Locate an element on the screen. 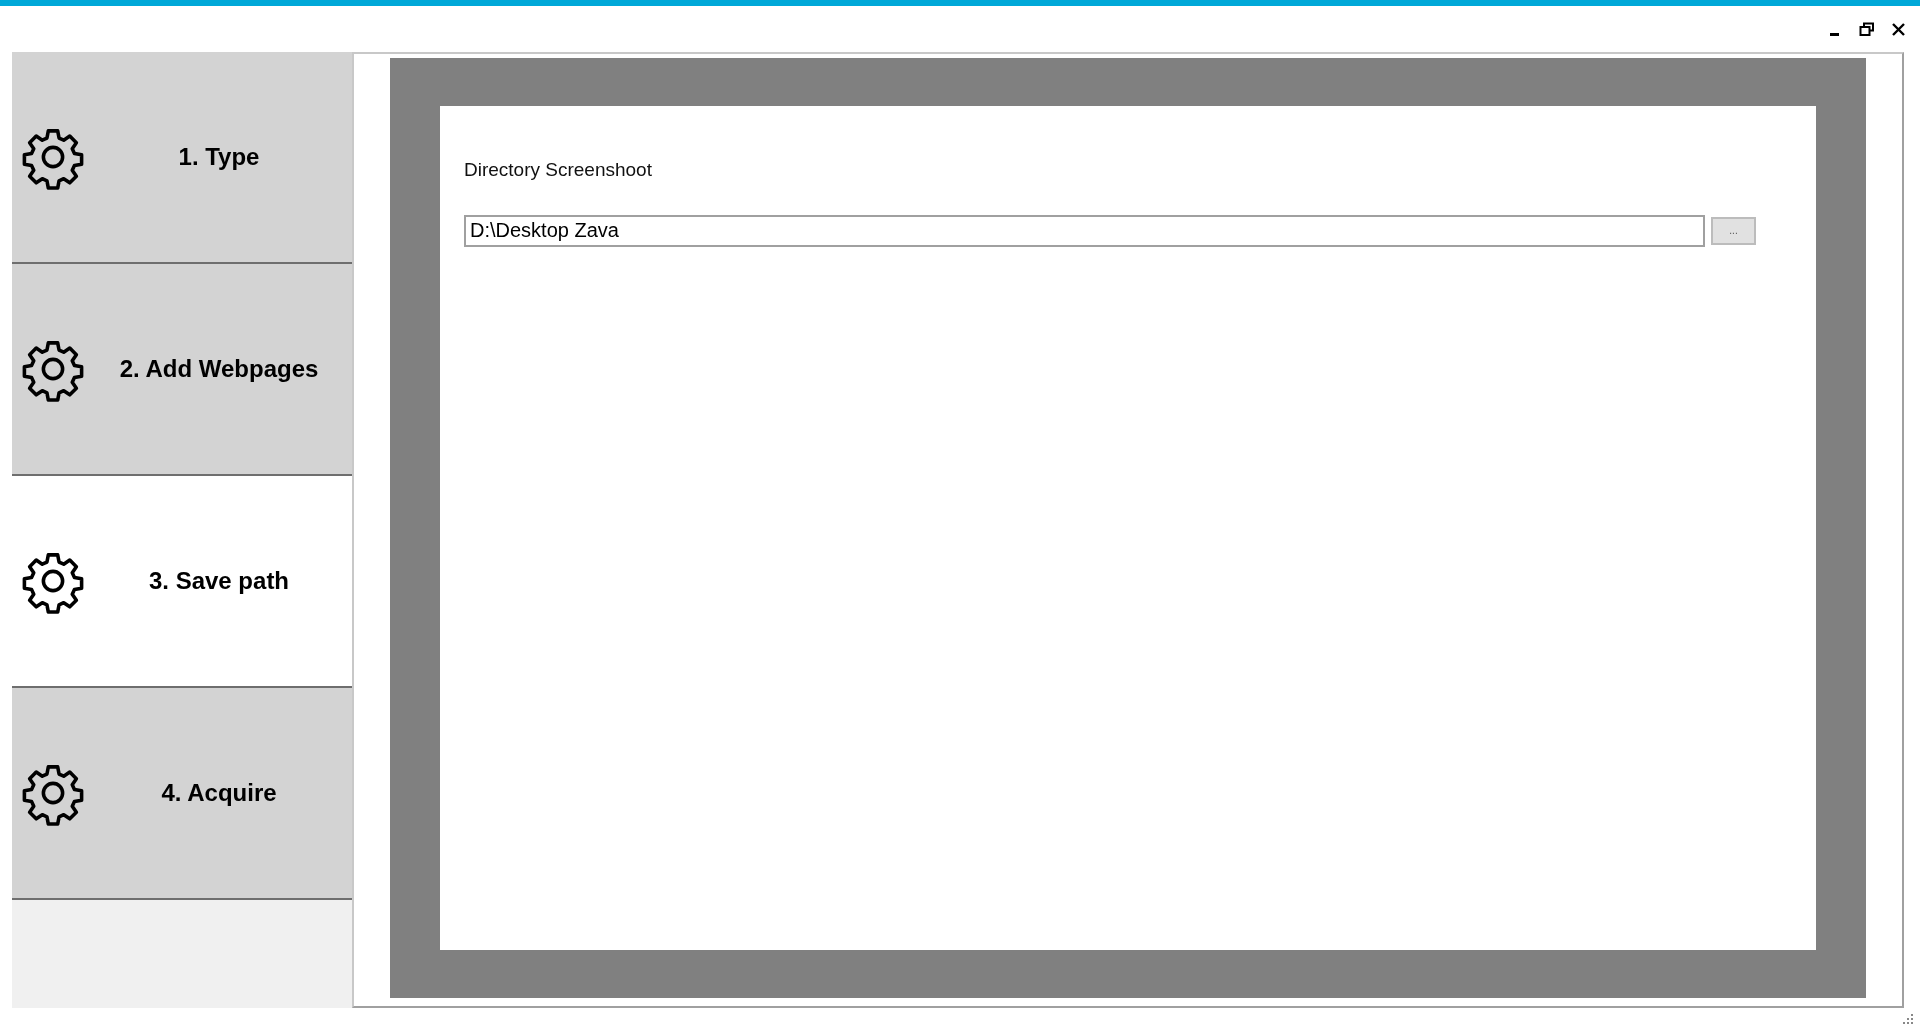  step-tab: 4. Acquire is located at coordinates (182, 794).